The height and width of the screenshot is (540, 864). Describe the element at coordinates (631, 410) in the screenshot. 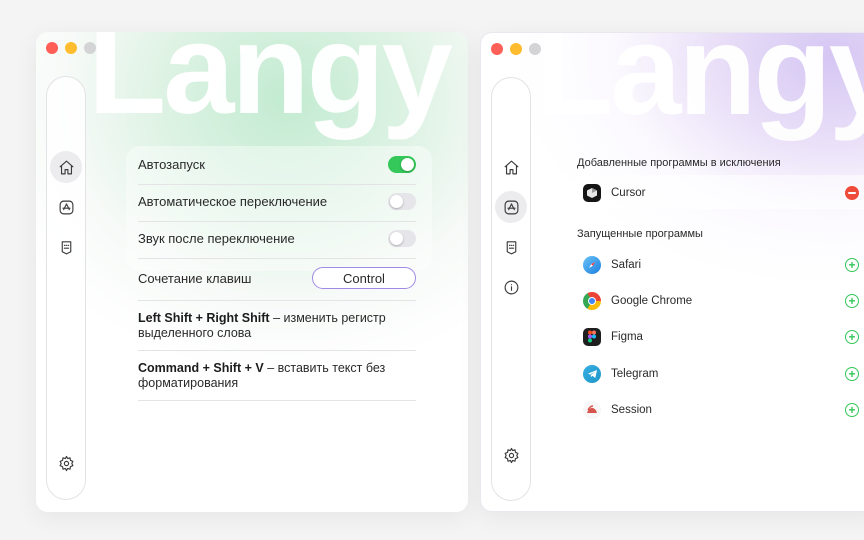

I see `app-name: Session` at that location.